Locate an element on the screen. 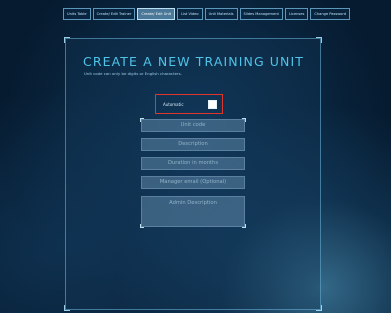 This screenshot has width=391, height=313. manager-email-placeholder: Manager email (Optional) is located at coordinates (193, 182).